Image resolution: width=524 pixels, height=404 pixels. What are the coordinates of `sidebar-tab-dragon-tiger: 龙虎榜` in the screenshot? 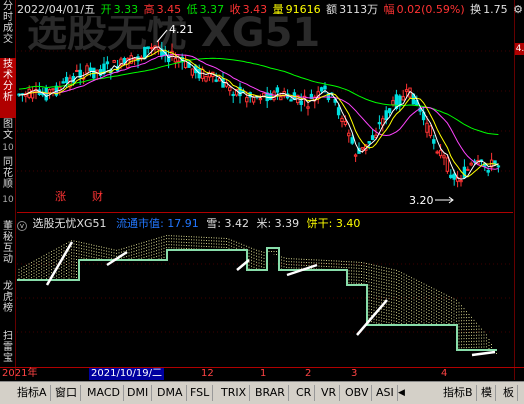 It's located at (8, 304).